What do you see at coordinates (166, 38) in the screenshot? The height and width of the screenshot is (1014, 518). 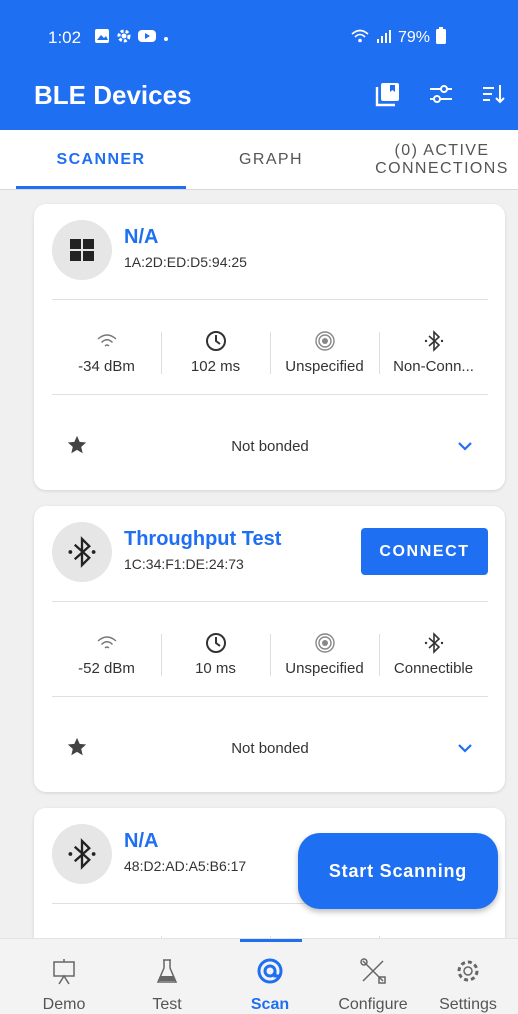 I see `dot-icon` at bounding box center [166, 38].